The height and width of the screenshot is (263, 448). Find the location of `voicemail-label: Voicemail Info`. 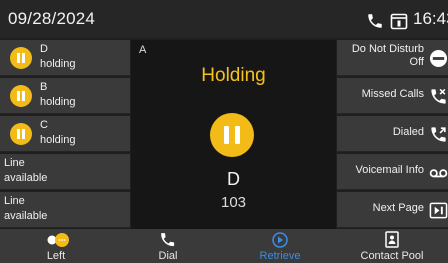

voicemail-label: Voicemail Info is located at coordinates (389, 170).